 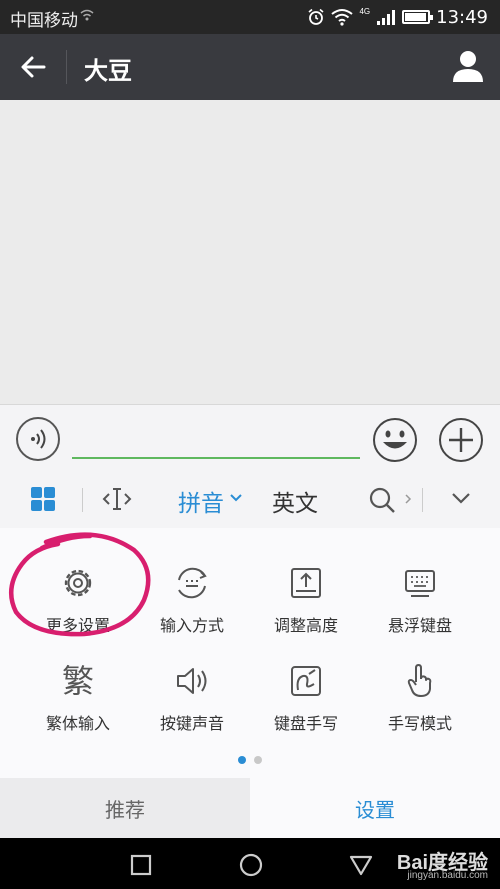 What do you see at coordinates (250, 17) in the screenshot?
I see `status-bar: 中国移动 4G 13:49` at bounding box center [250, 17].